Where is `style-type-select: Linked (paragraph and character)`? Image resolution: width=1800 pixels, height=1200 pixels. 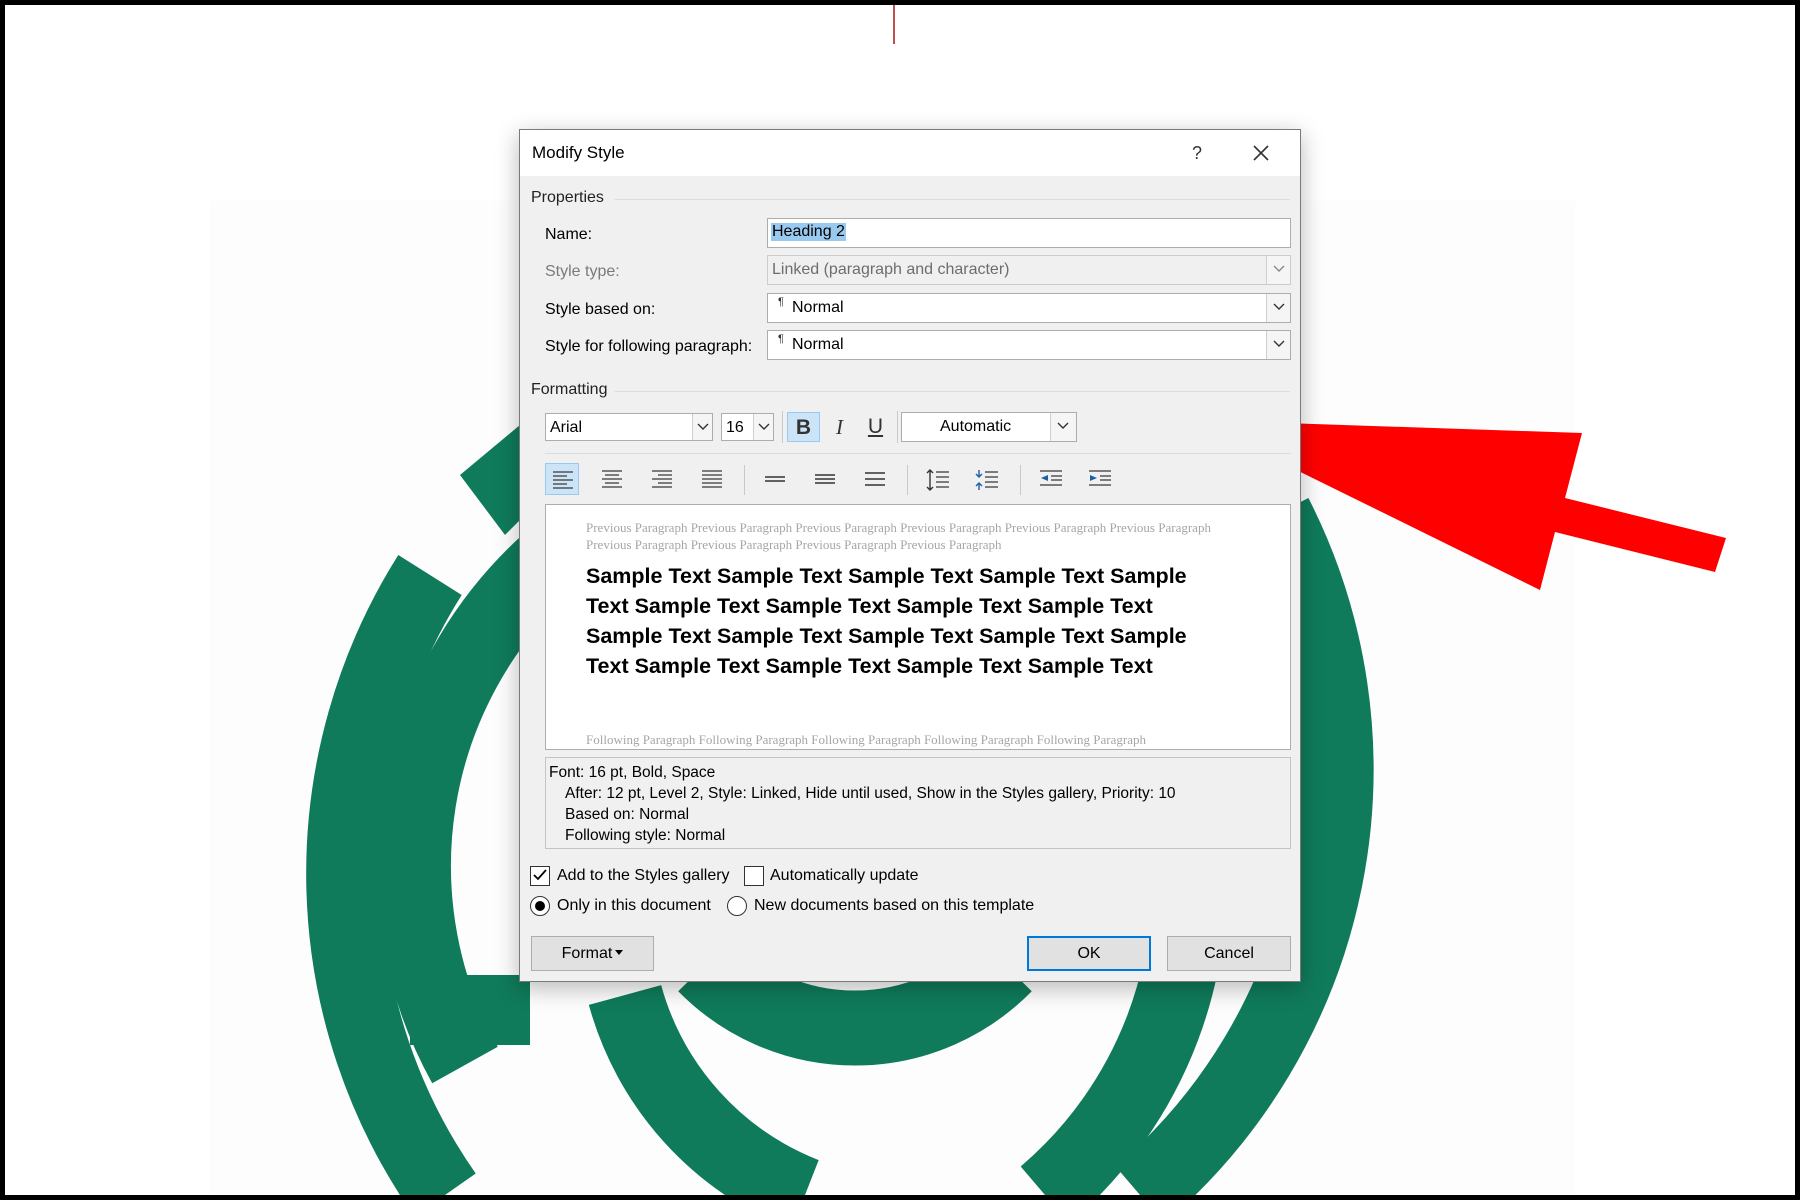 style-type-select: Linked (paragraph and character) is located at coordinates (1029, 270).